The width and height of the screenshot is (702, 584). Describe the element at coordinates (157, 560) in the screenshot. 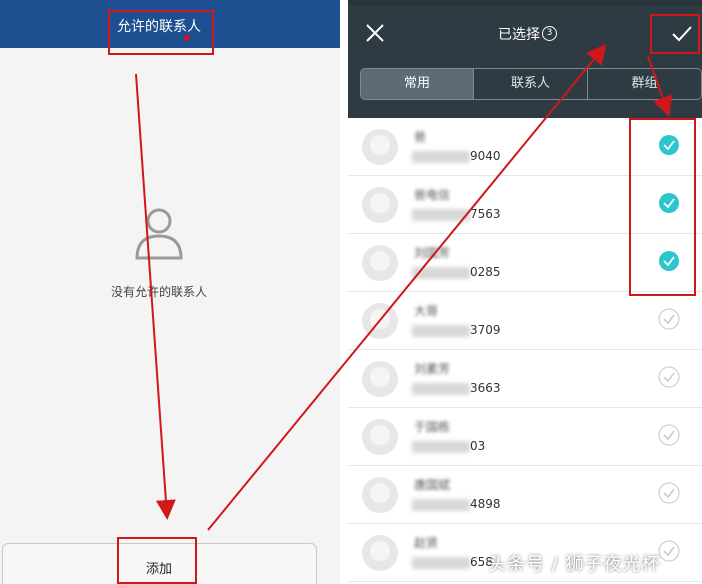

I see `annotation-add-box` at that location.